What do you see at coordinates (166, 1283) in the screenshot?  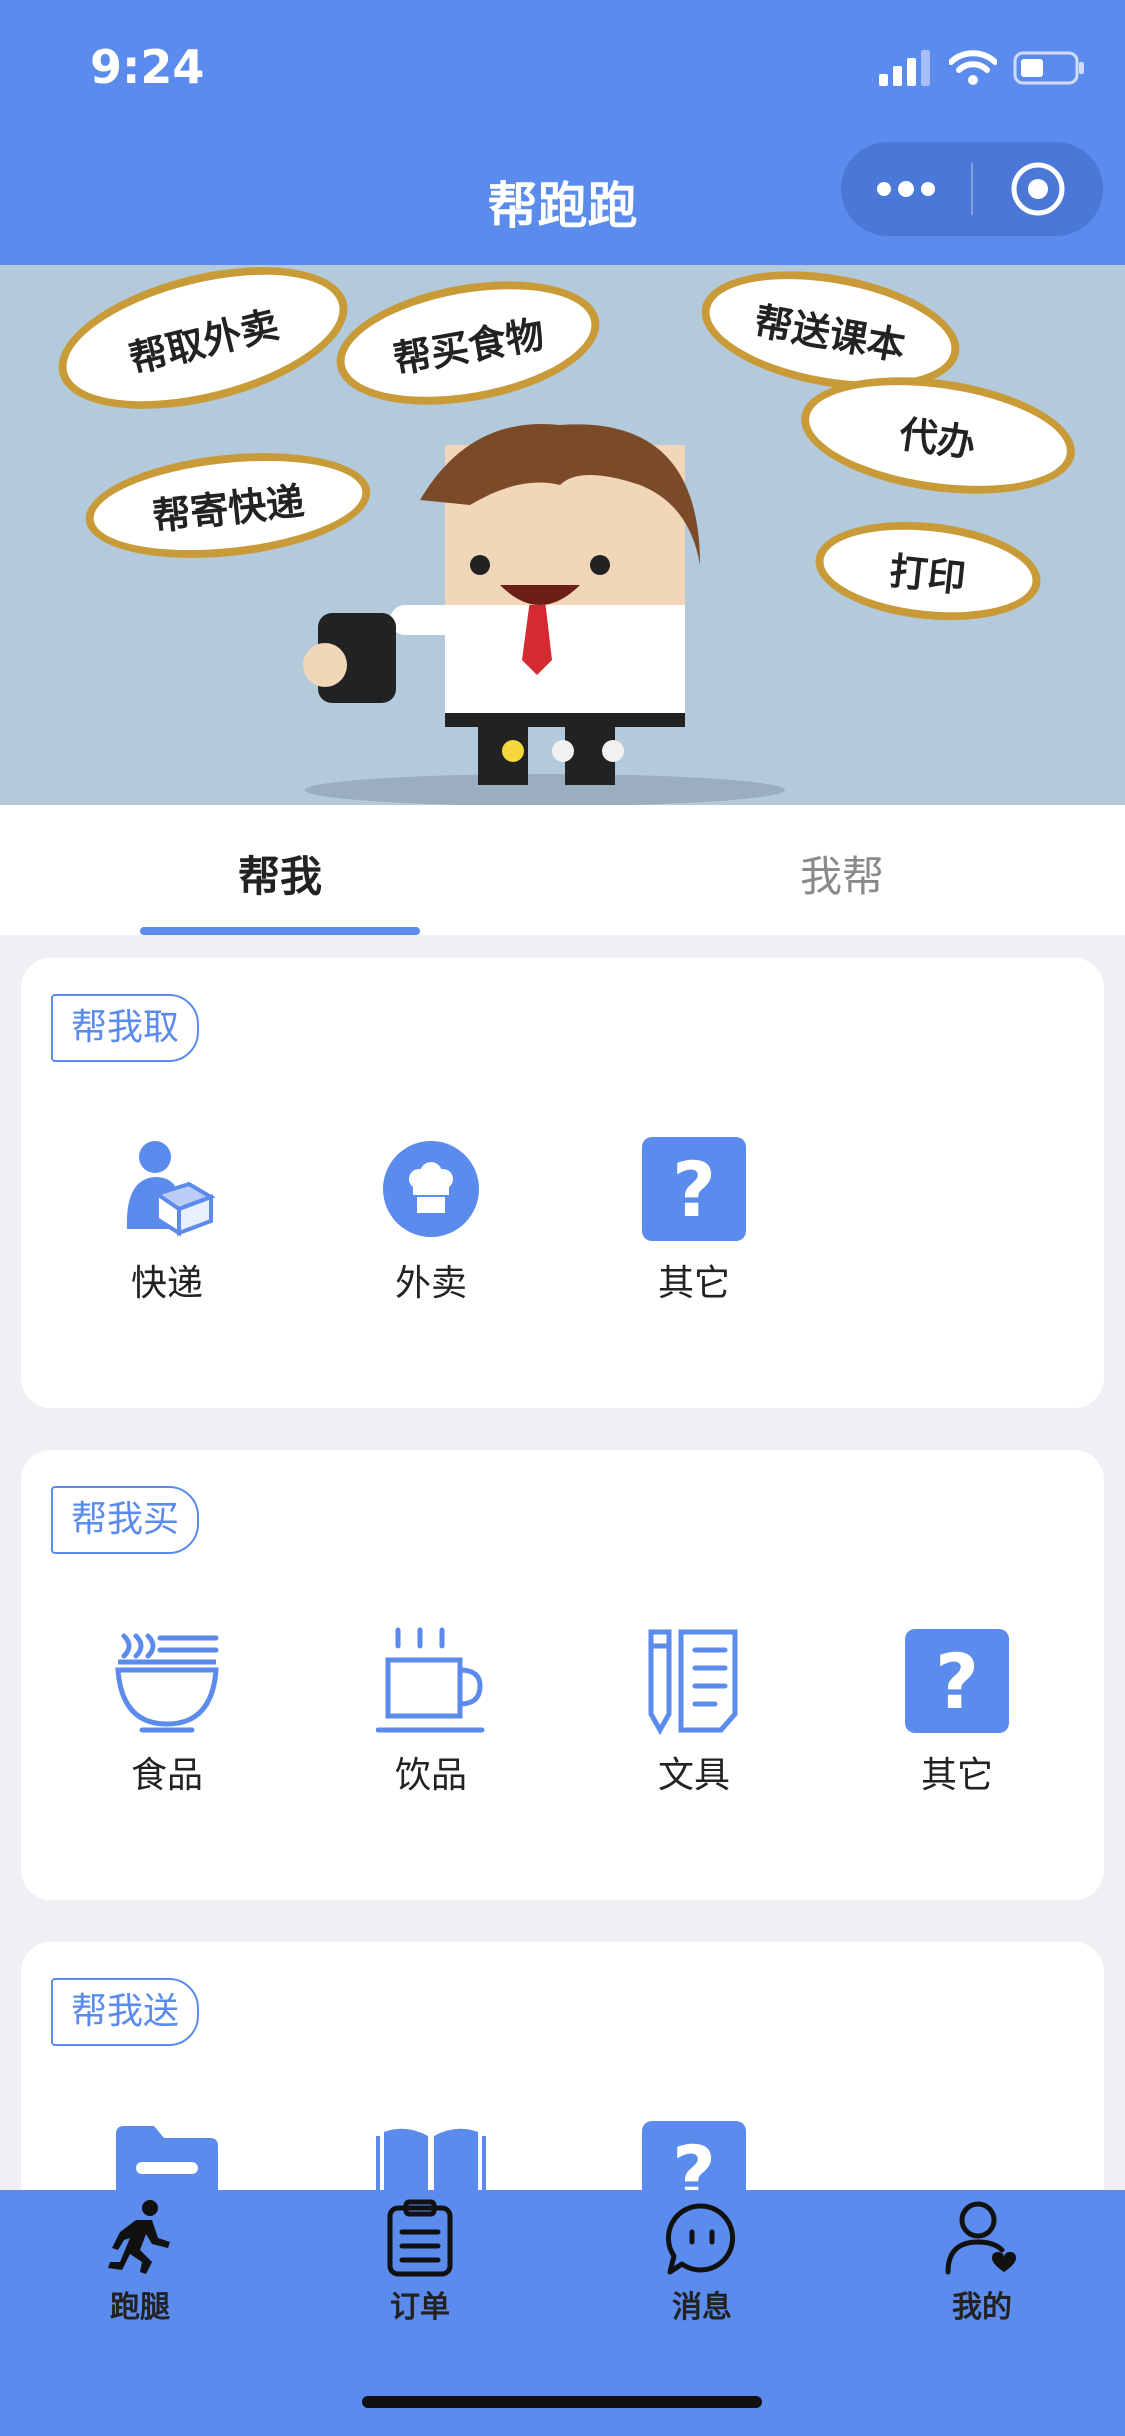 I see `item-label: 快递` at bounding box center [166, 1283].